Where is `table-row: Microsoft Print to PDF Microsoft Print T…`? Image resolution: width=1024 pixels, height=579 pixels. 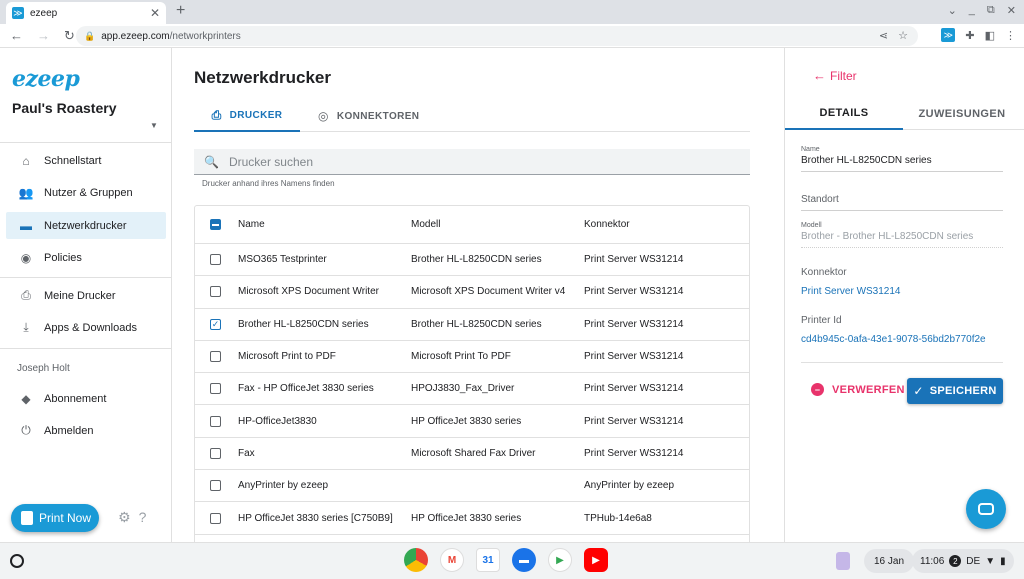 table-row: Microsoft Print to PDF Microsoft Print T… is located at coordinates (472, 357).